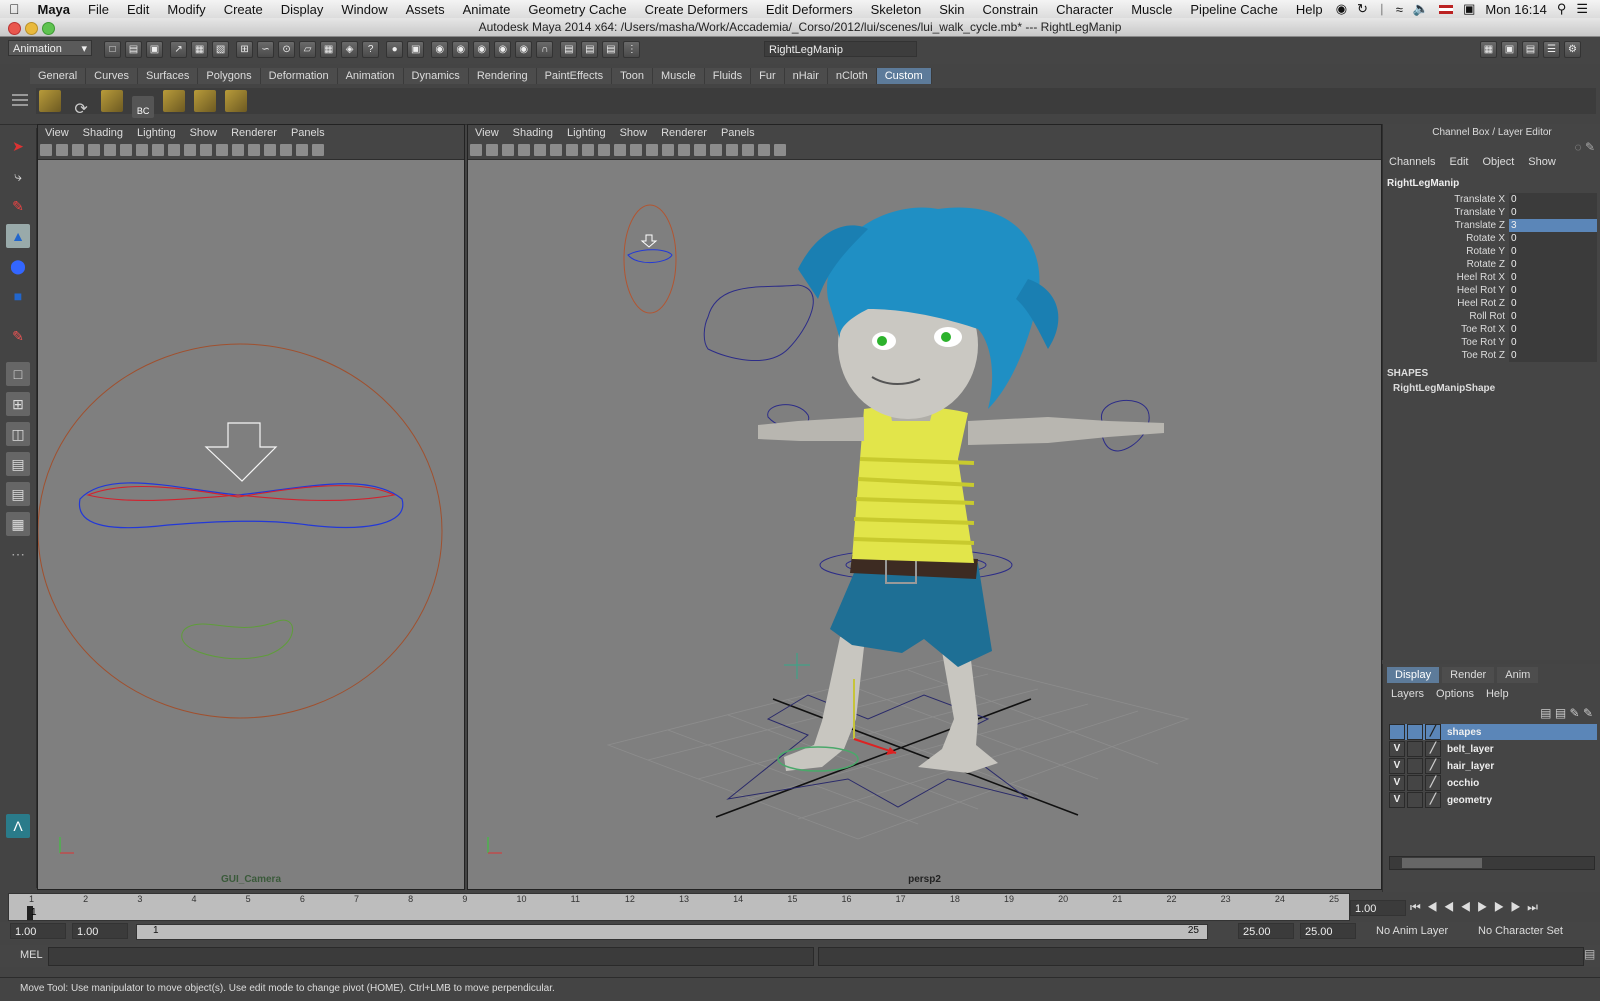 This screenshot has height=1001, width=1600. What do you see at coordinates (1530, 49) in the screenshot?
I see `channel-box-icon: ▤` at bounding box center [1530, 49].